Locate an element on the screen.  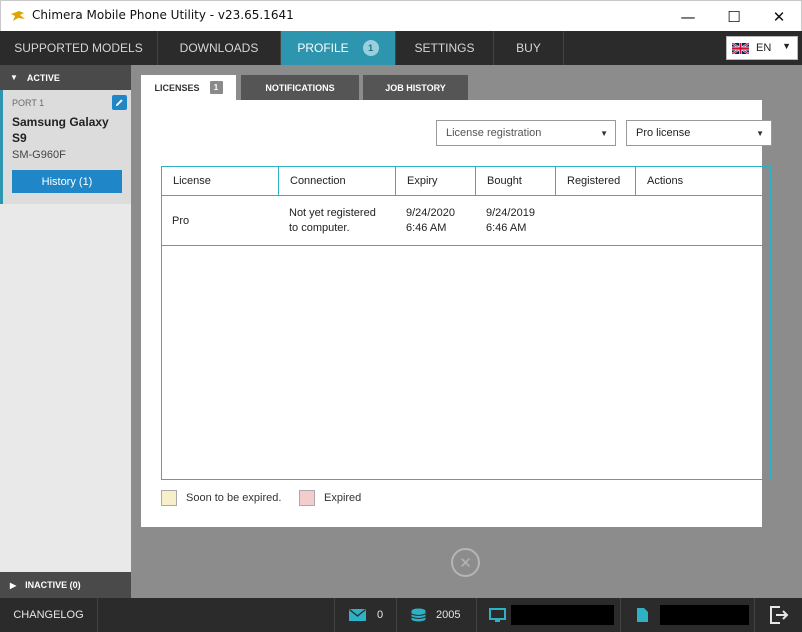
connection-line: to computer. is located at coordinates (319, 228).